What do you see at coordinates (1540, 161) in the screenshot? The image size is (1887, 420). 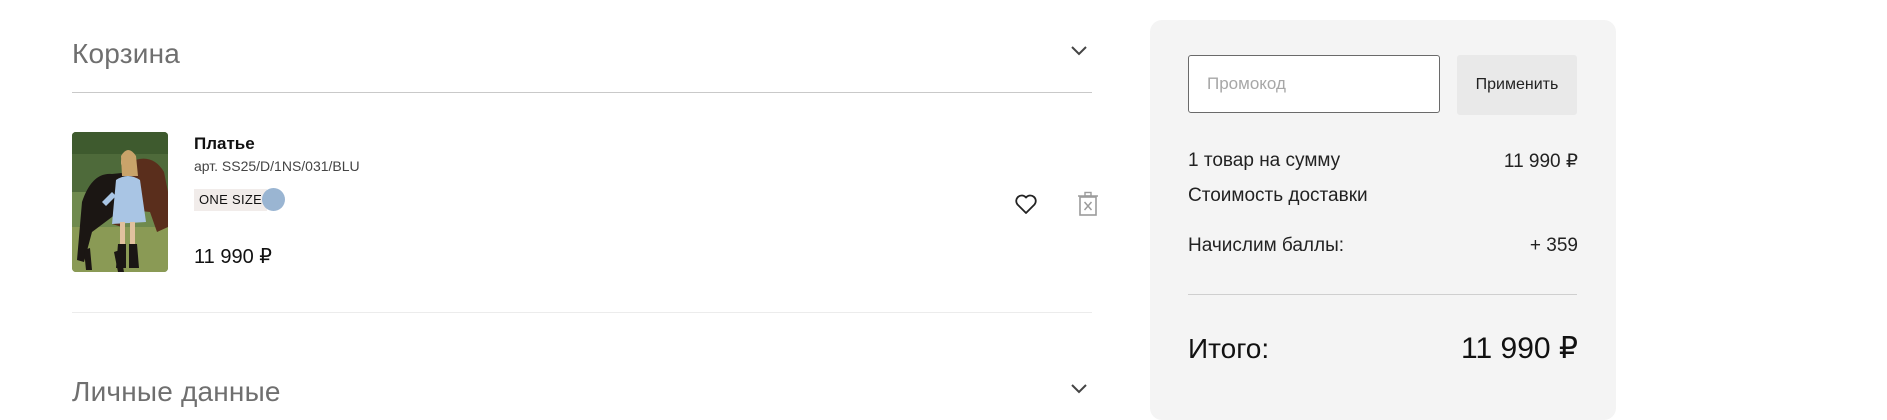 I see `items-sum-value: 11 990 ₽` at bounding box center [1540, 161].